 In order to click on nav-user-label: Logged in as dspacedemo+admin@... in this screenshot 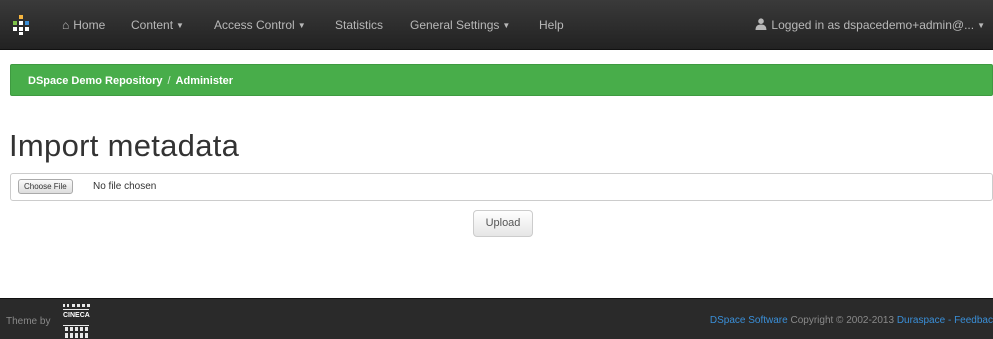, I will do `click(873, 25)`.